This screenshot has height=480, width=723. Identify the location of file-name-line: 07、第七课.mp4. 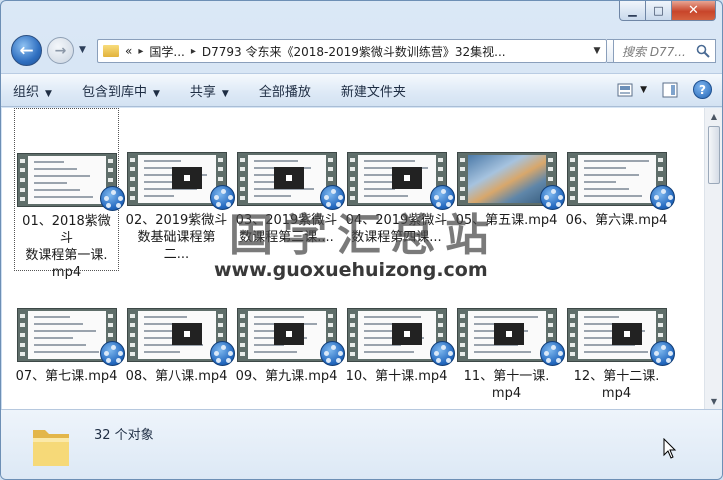
(66, 376).